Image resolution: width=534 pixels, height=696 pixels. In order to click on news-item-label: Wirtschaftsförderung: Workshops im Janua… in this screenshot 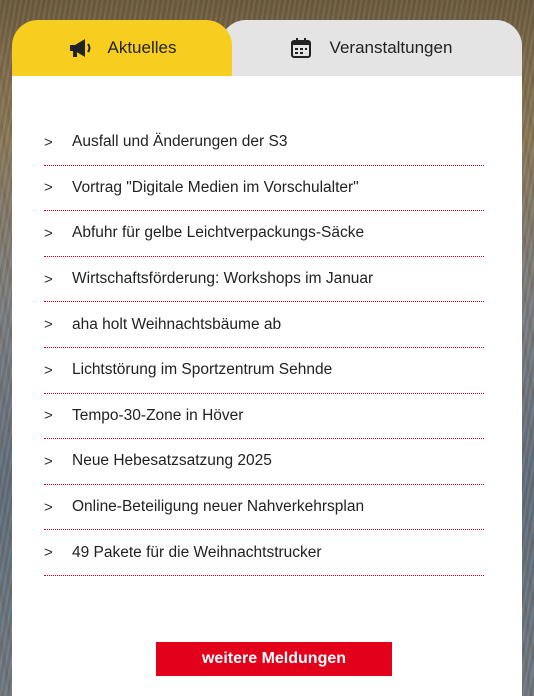, I will do `click(223, 279)`.